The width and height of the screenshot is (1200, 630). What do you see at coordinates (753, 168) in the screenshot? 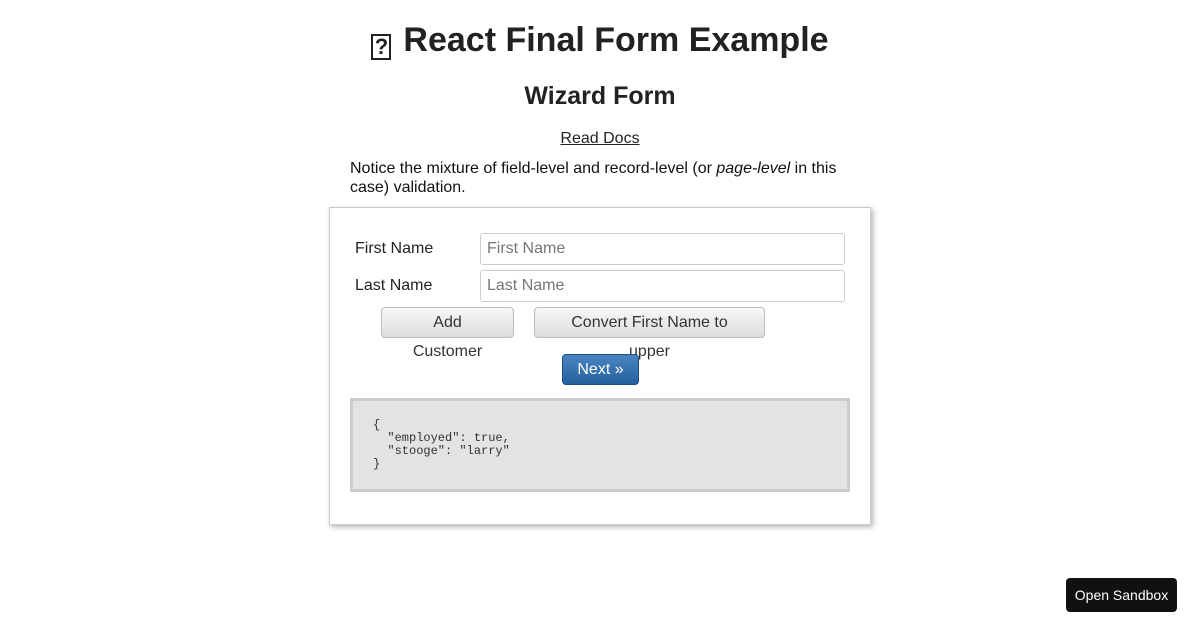
I see `notice-emphasis: page-level` at bounding box center [753, 168].